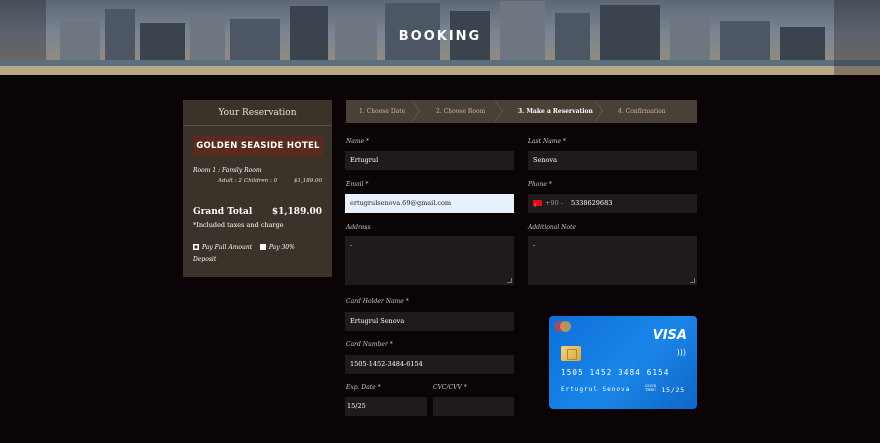  What do you see at coordinates (651, 388) in the screenshot?
I see `good-thru-label: GOOD THRU` at bounding box center [651, 388].